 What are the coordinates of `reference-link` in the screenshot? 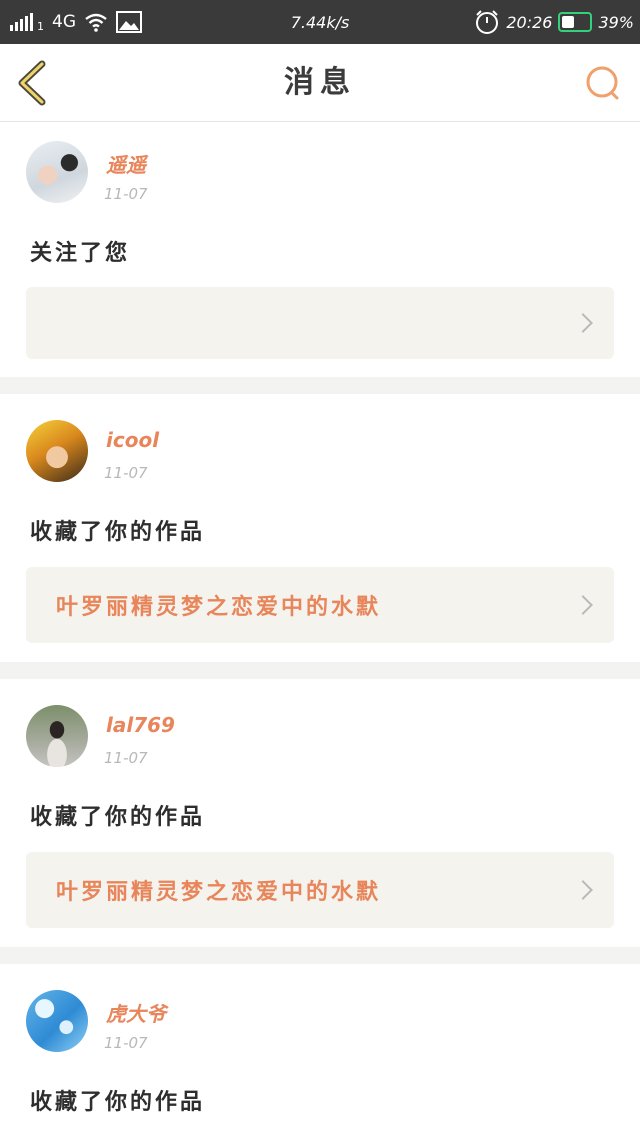 It's located at (320, 323).